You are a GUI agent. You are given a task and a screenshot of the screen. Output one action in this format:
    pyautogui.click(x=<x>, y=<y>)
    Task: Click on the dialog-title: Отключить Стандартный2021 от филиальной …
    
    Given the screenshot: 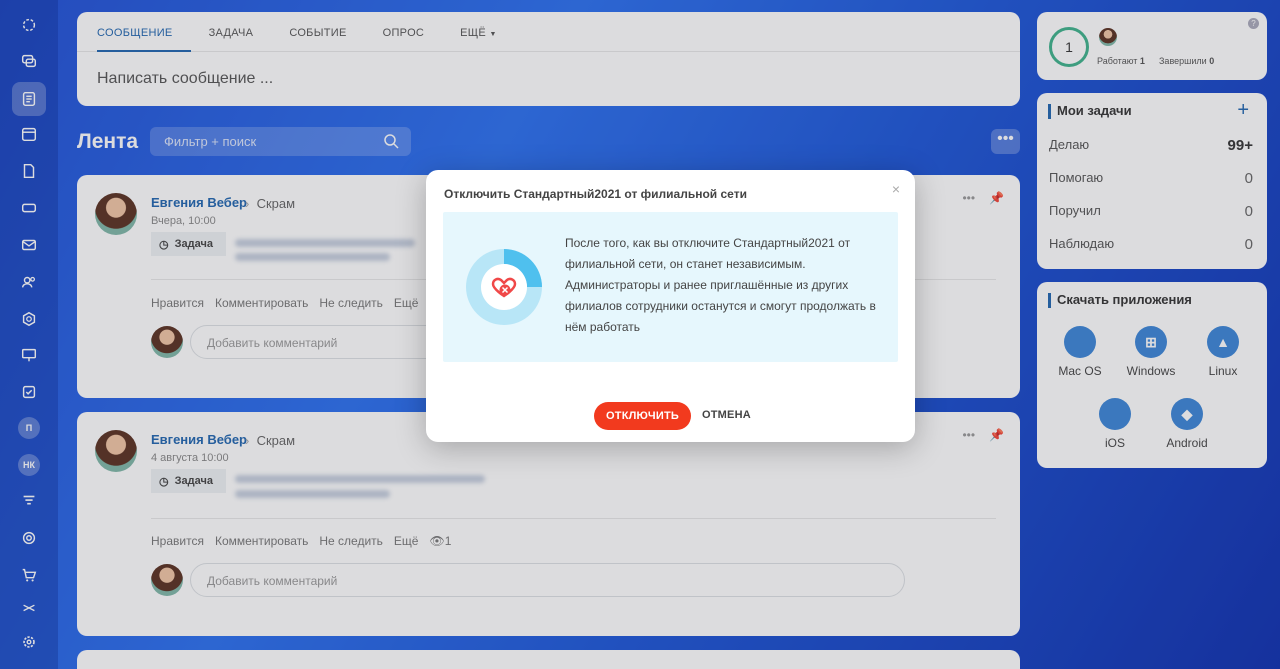 What is the action you would take?
    pyautogui.click(x=595, y=194)
    